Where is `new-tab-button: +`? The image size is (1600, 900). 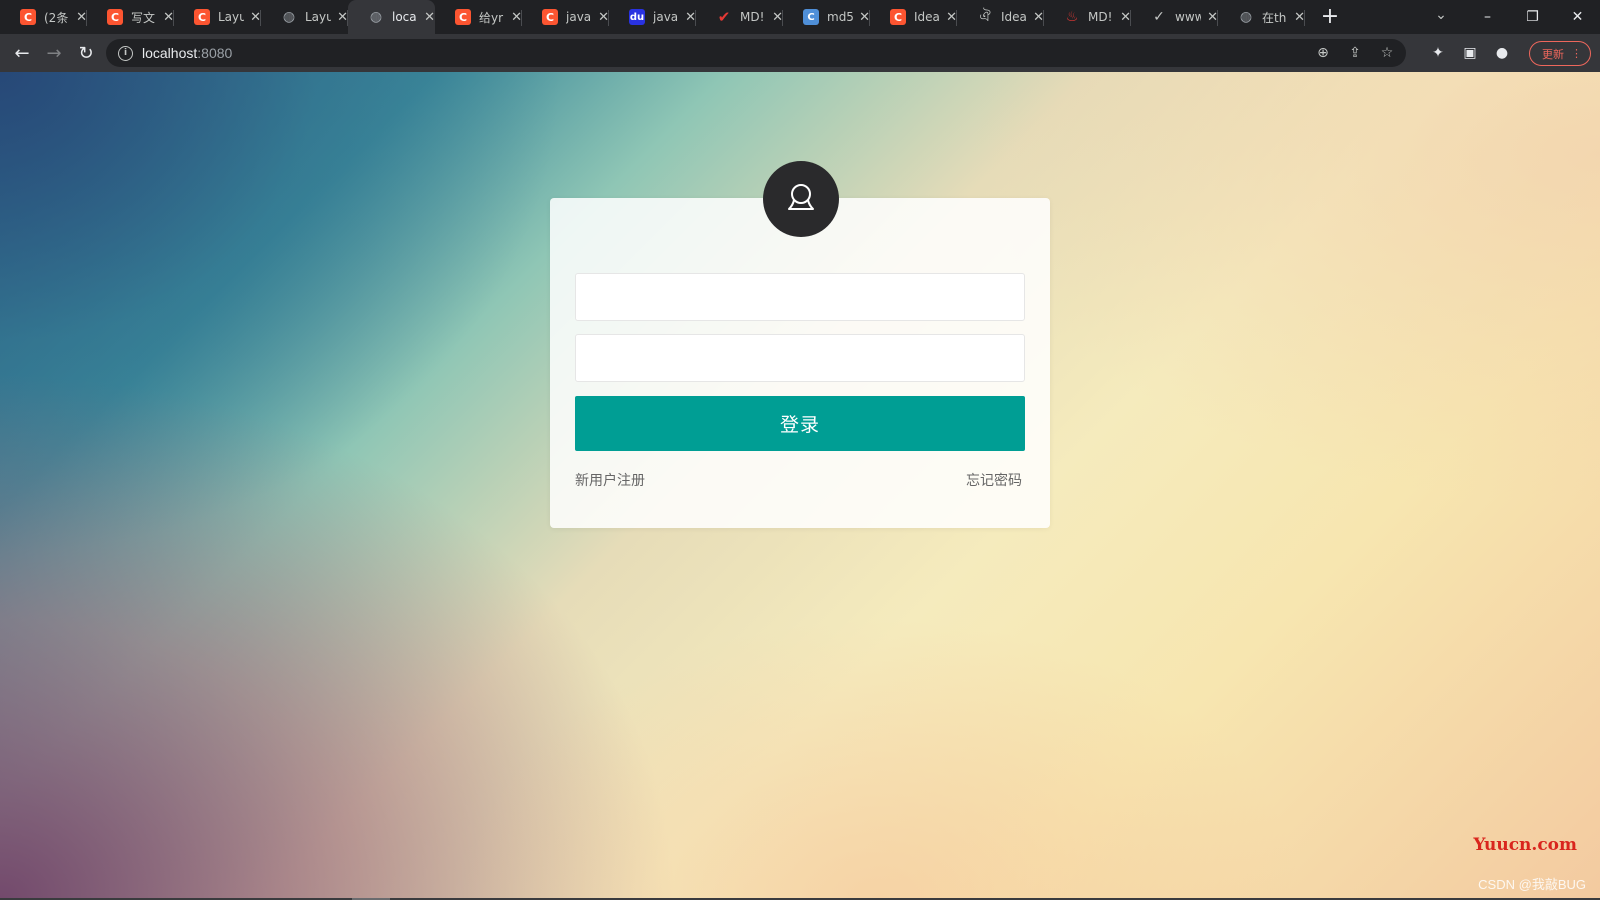 new-tab-button: + is located at coordinates (1330, 17).